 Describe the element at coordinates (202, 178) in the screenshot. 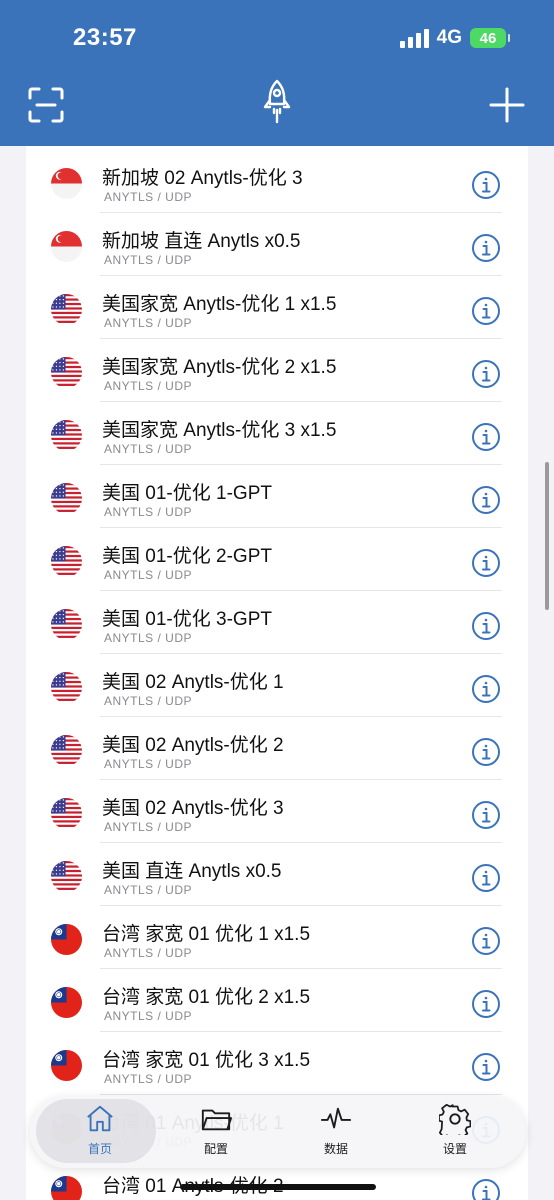

I see `node-name: 新加坡 02 Anytls-优化 3` at that location.